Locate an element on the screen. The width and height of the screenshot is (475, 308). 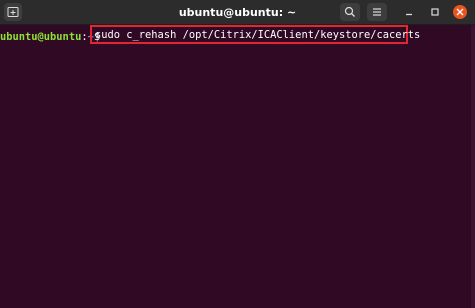
menu-button is located at coordinates (377, 12).